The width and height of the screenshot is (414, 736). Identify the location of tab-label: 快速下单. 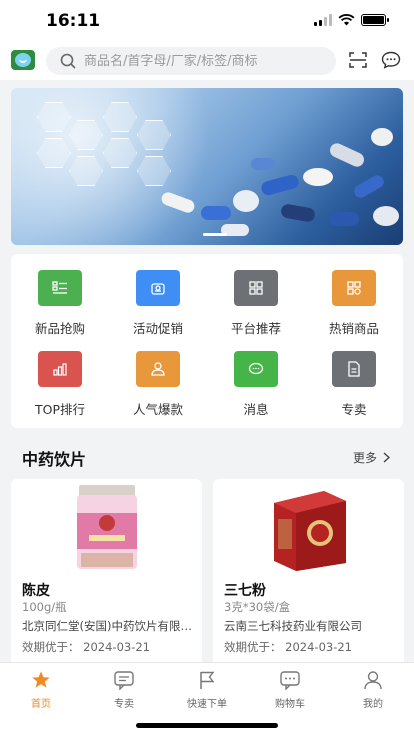
(207, 704).